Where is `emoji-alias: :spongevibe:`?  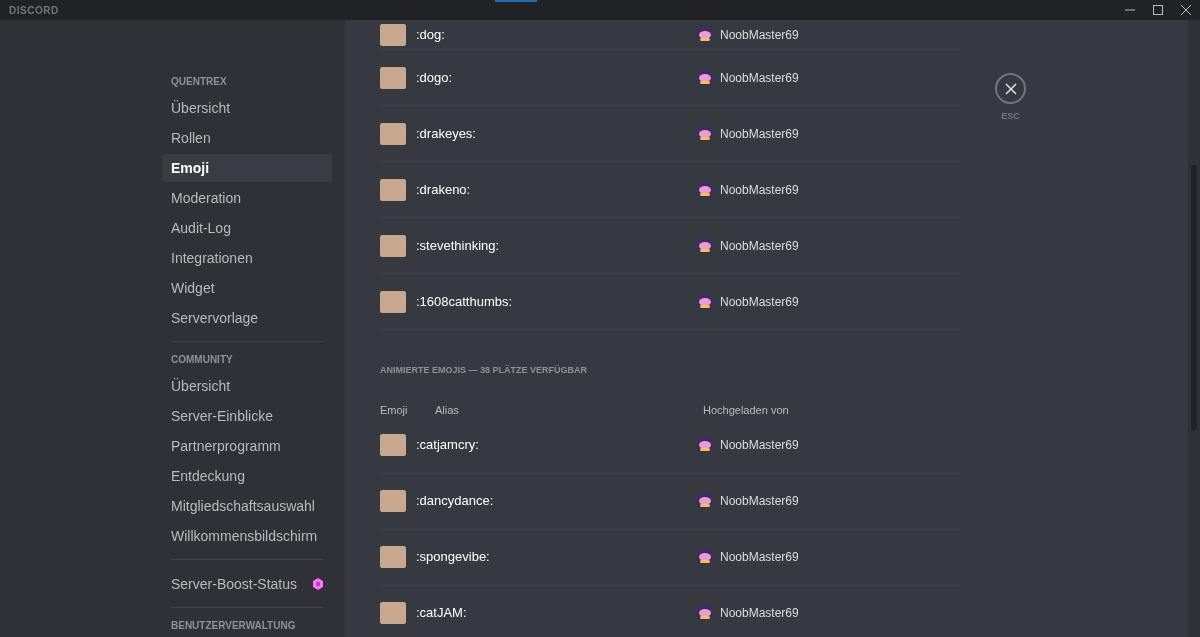
emoji-alias: :spongevibe: is located at coordinates (453, 557).